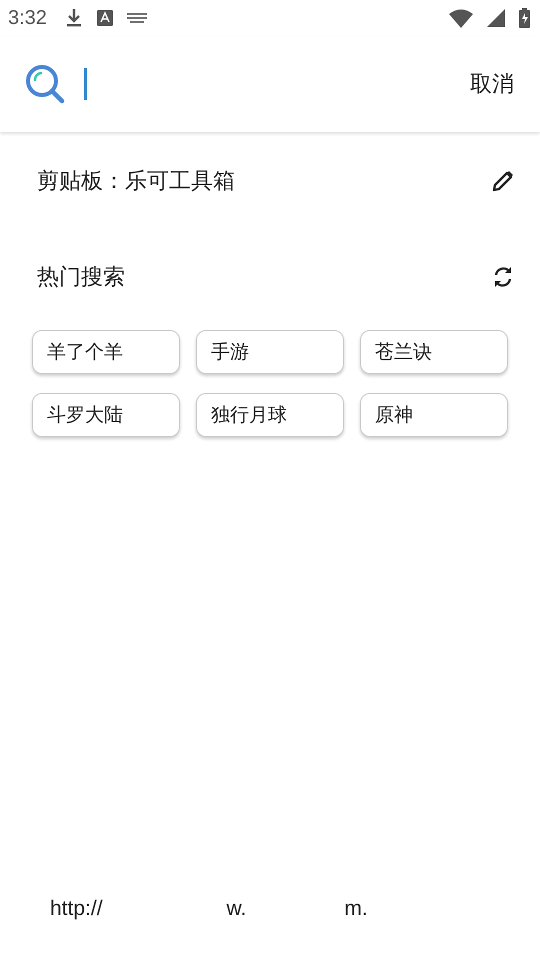 The width and height of the screenshot is (540, 960). Describe the element at coordinates (461, 18) in the screenshot. I see `wifi-icon` at that location.